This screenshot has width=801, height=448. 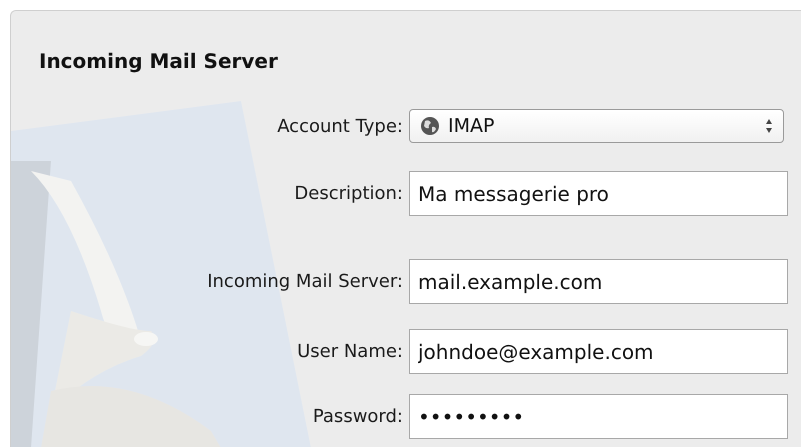 I want to click on field-label: Description:, so click(x=348, y=194).